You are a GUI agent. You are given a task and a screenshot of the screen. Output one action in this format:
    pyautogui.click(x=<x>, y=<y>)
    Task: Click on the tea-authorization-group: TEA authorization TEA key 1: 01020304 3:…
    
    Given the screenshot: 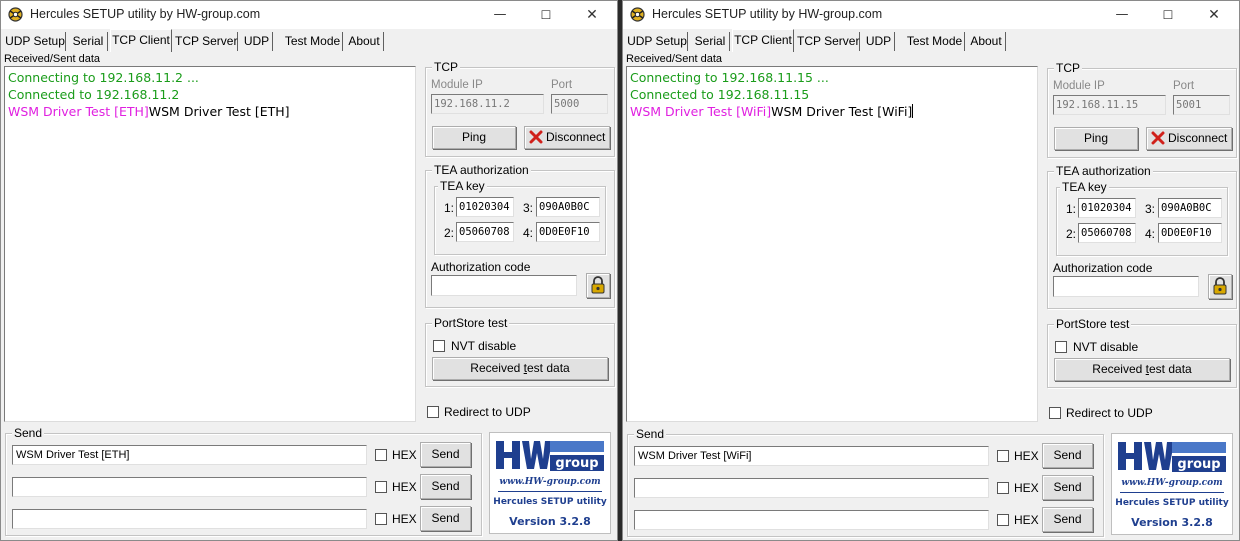 What is the action you would take?
    pyautogui.click(x=520, y=235)
    